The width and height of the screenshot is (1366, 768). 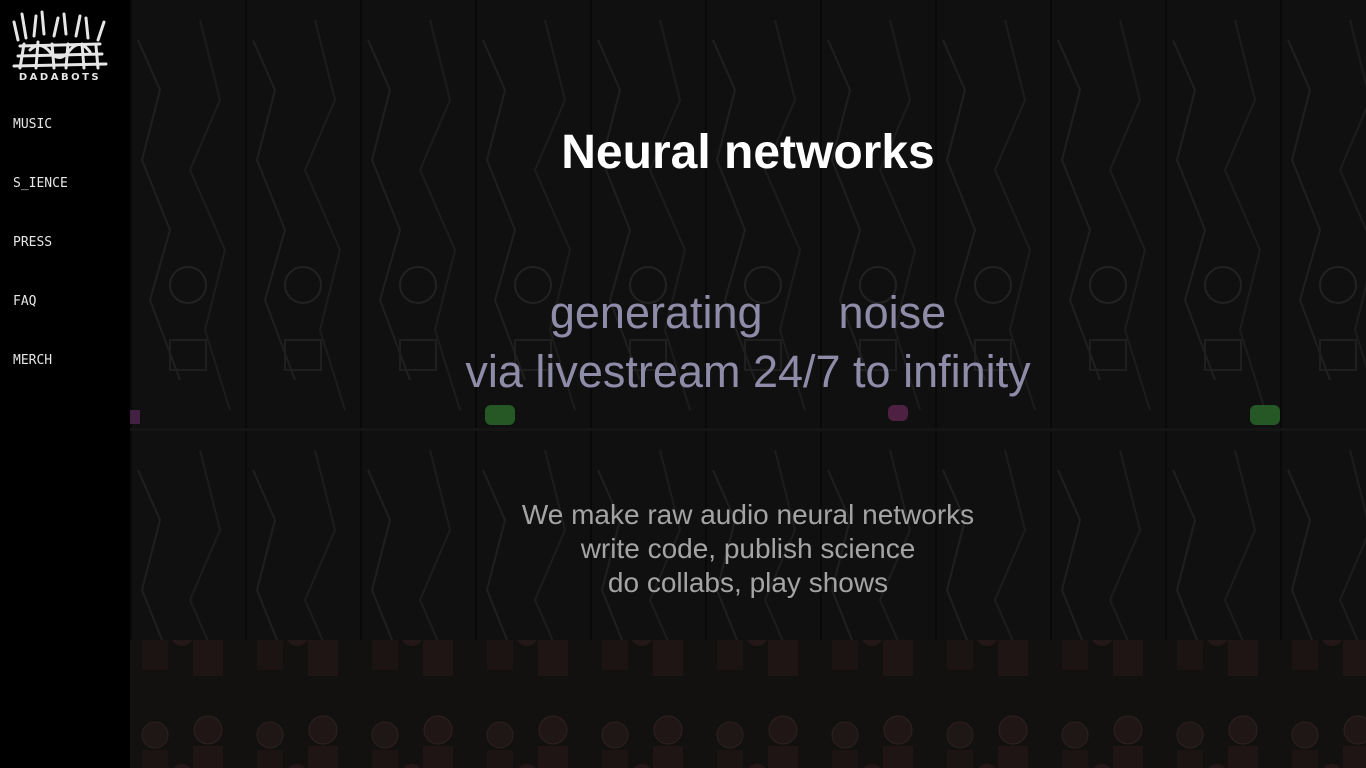 What do you see at coordinates (40, 323) in the screenshot?
I see `nav-item-faq: FAQ` at bounding box center [40, 323].